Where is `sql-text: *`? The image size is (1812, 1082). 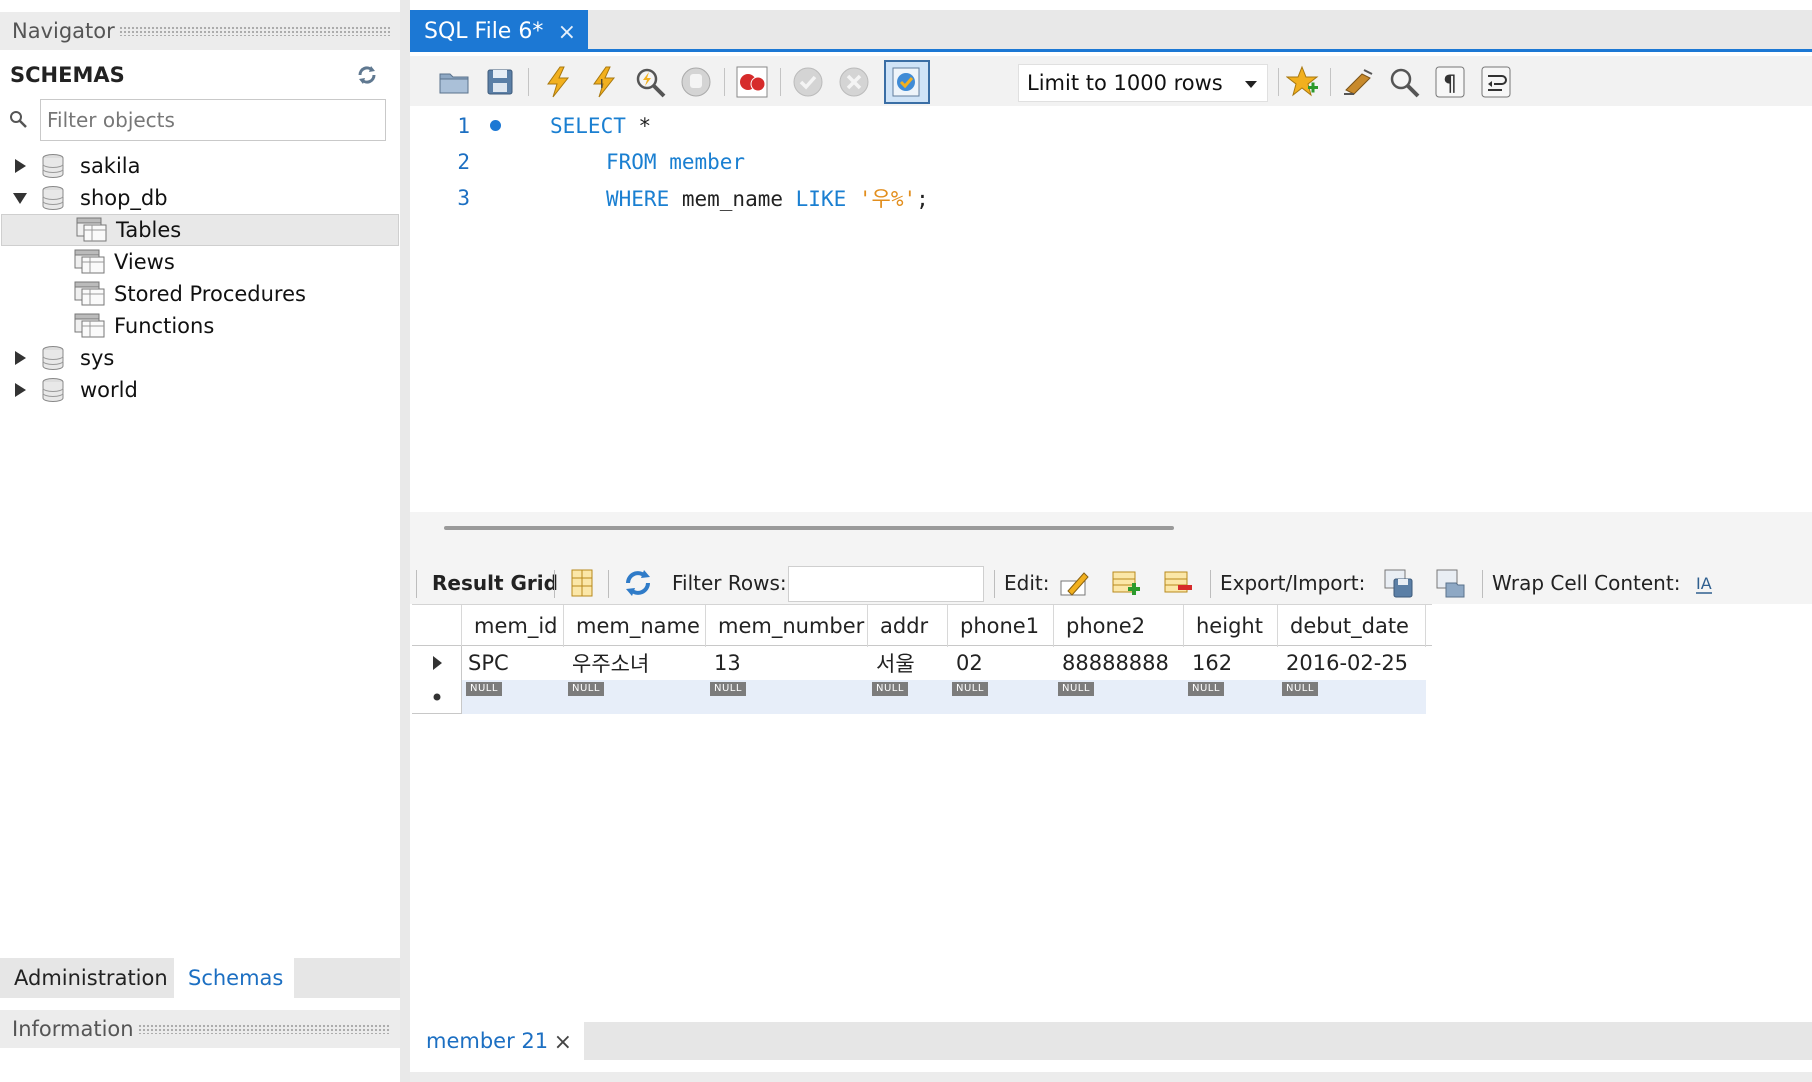
sql-text: * is located at coordinates (638, 126).